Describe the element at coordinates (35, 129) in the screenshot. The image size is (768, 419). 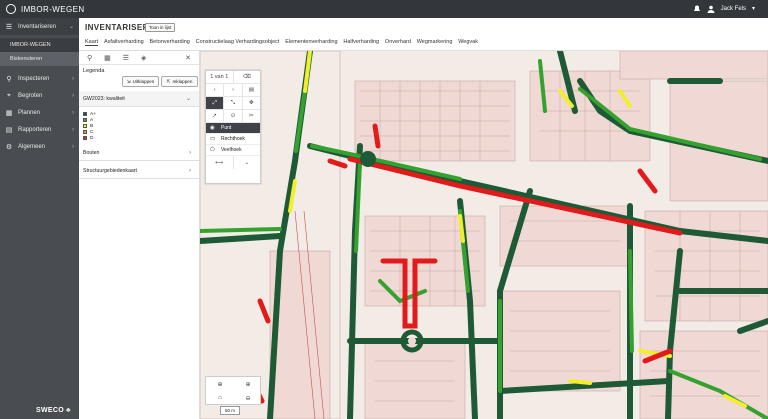
I see `sidebar-item-label: Rapporteren` at that location.